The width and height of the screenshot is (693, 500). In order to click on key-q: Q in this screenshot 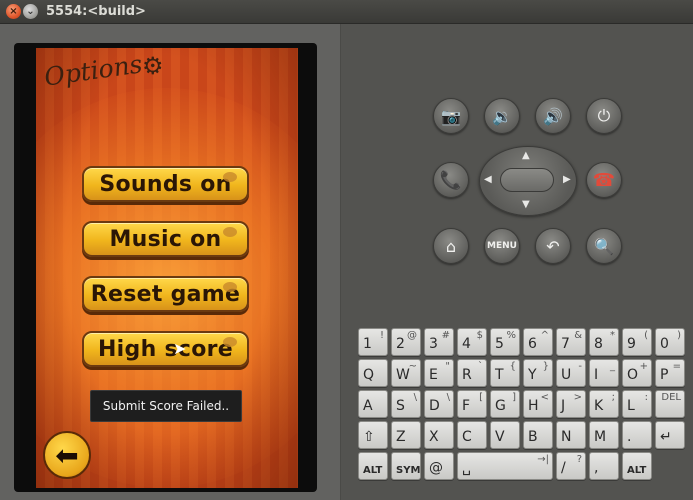, I will do `click(373, 373)`.